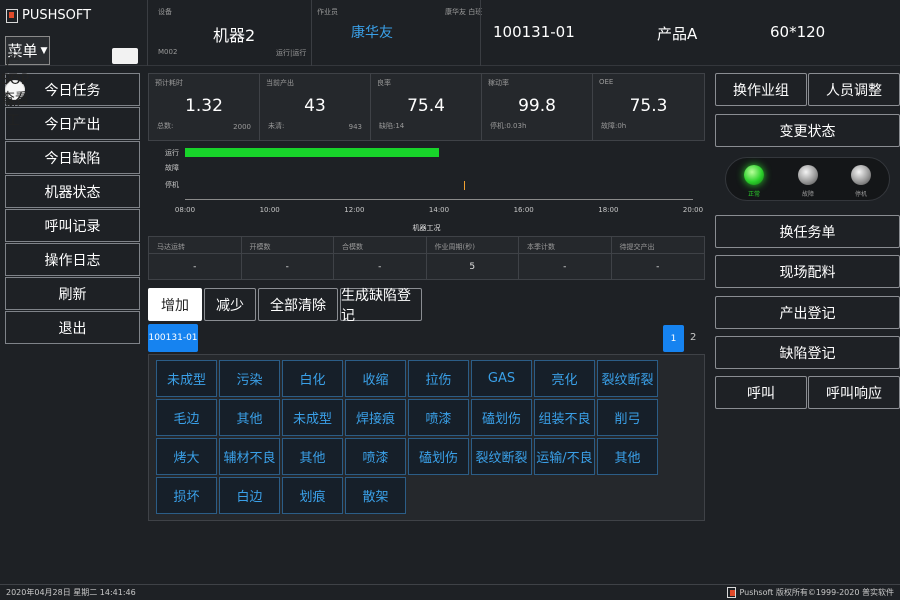 The width and height of the screenshot is (900, 600). I want to click on counter-value: 5, so click(472, 267).